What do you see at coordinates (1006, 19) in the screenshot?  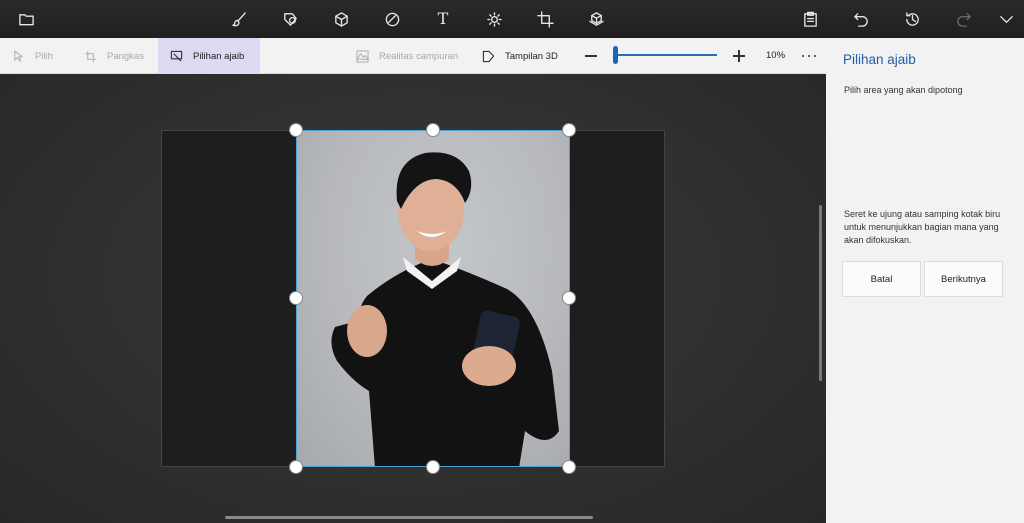 I see `expand-icon` at bounding box center [1006, 19].